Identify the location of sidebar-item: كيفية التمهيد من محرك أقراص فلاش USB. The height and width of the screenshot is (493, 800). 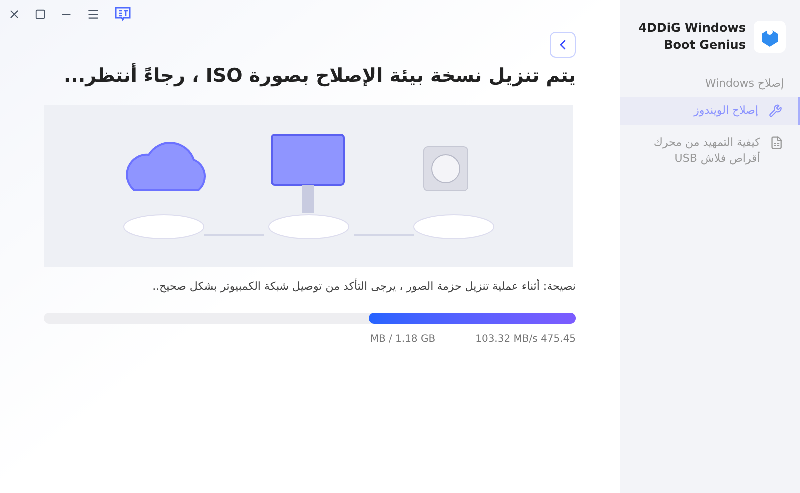
(710, 150).